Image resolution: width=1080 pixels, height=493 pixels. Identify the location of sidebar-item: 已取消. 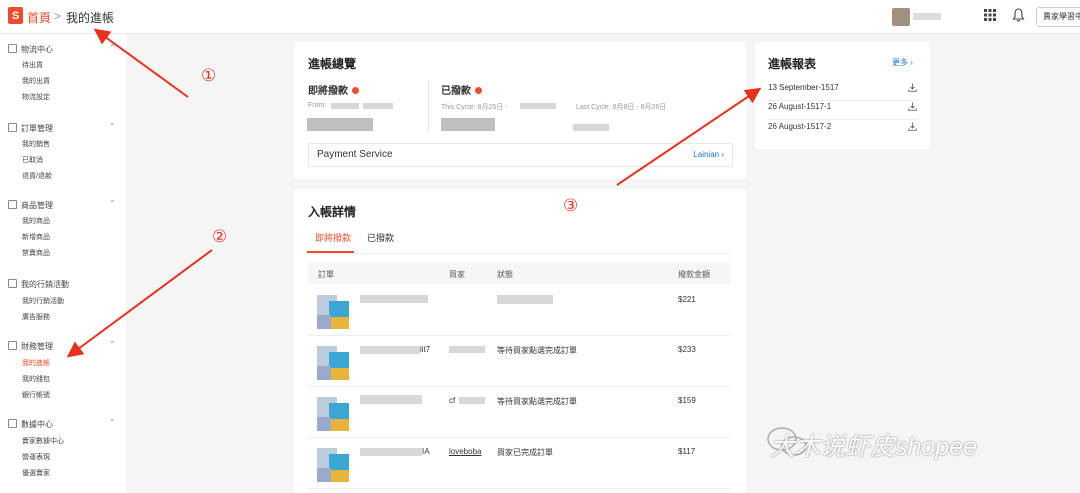
(32, 160).